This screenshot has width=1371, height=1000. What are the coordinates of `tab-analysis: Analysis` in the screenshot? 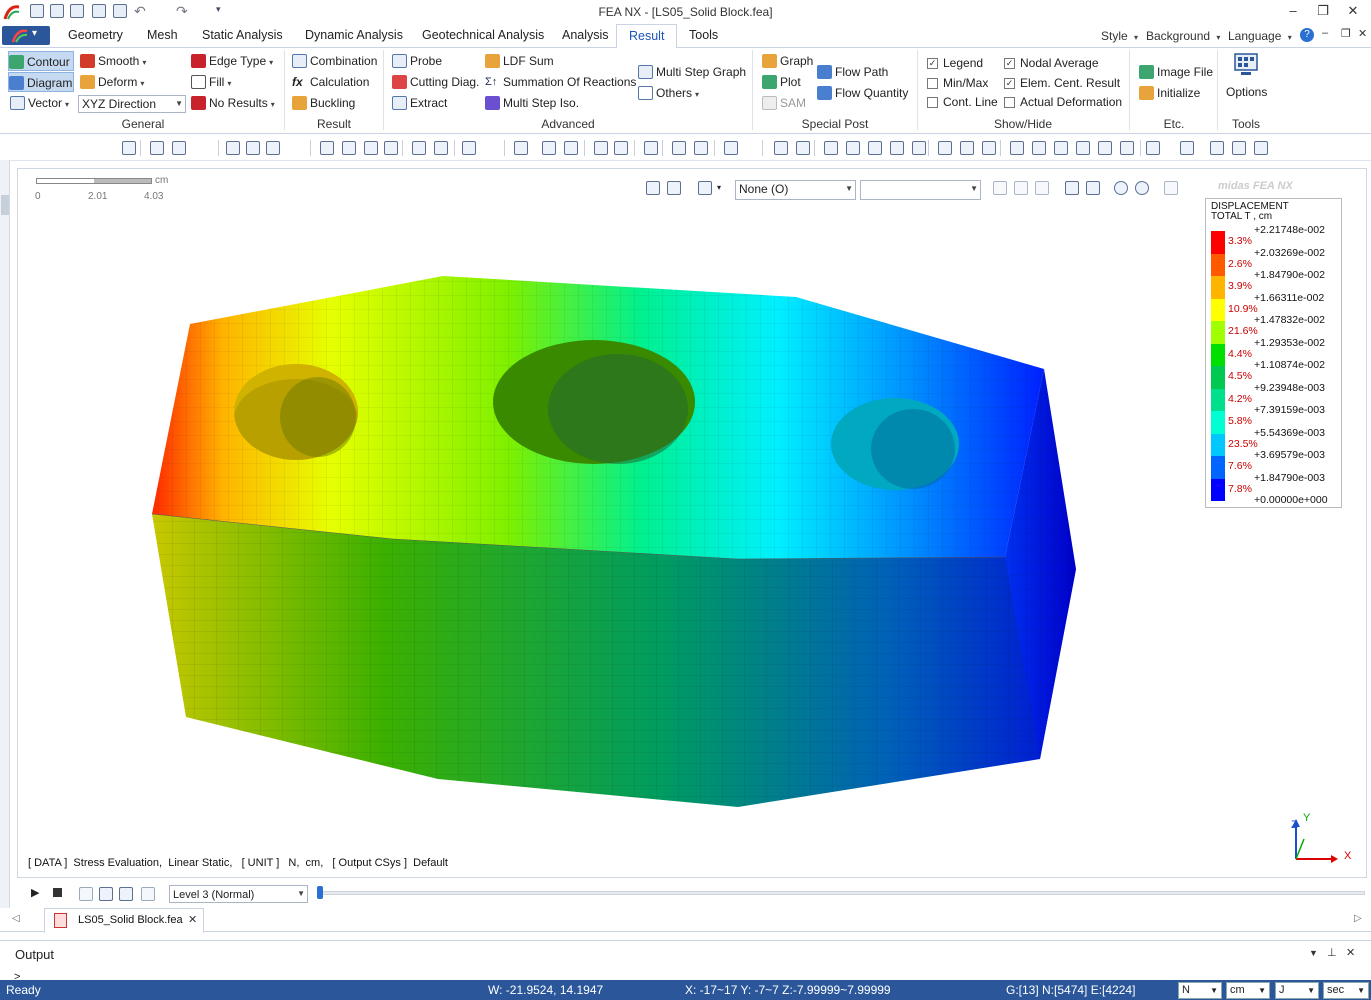 It's located at (585, 35).